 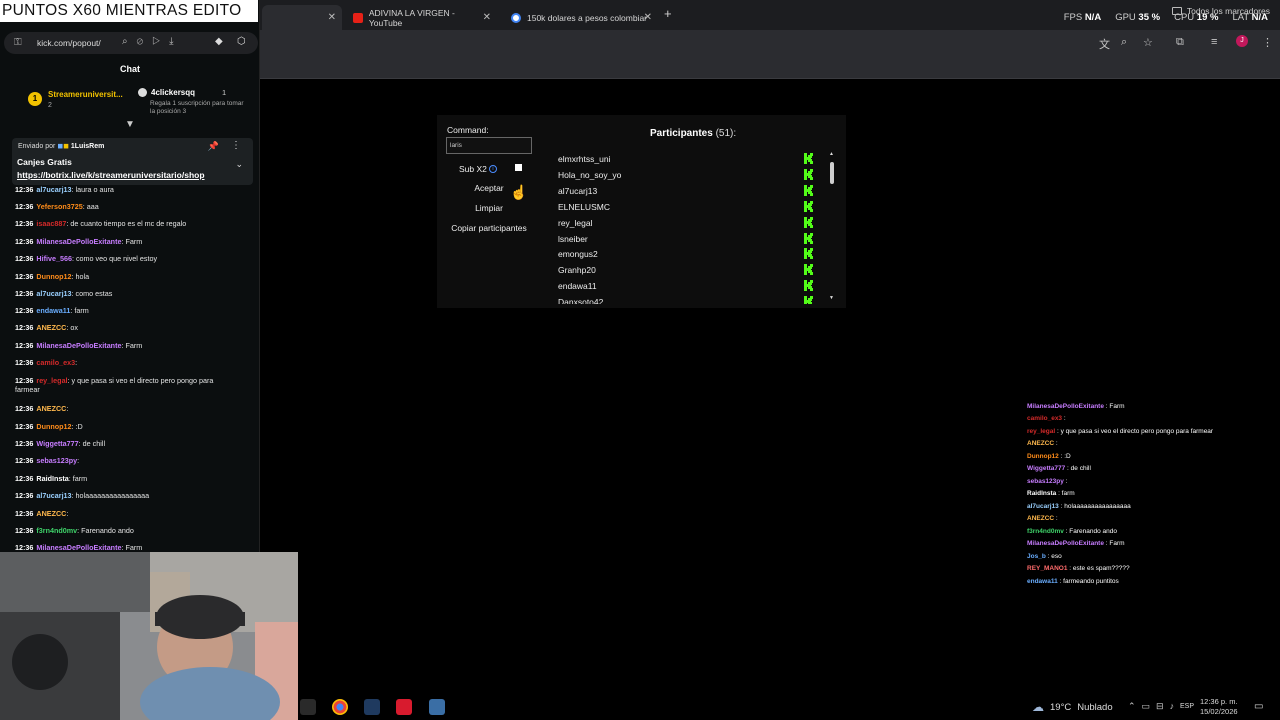 What do you see at coordinates (1104, 44) in the screenshot?
I see `translate-icon: 文` at bounding box center [1104, 44].